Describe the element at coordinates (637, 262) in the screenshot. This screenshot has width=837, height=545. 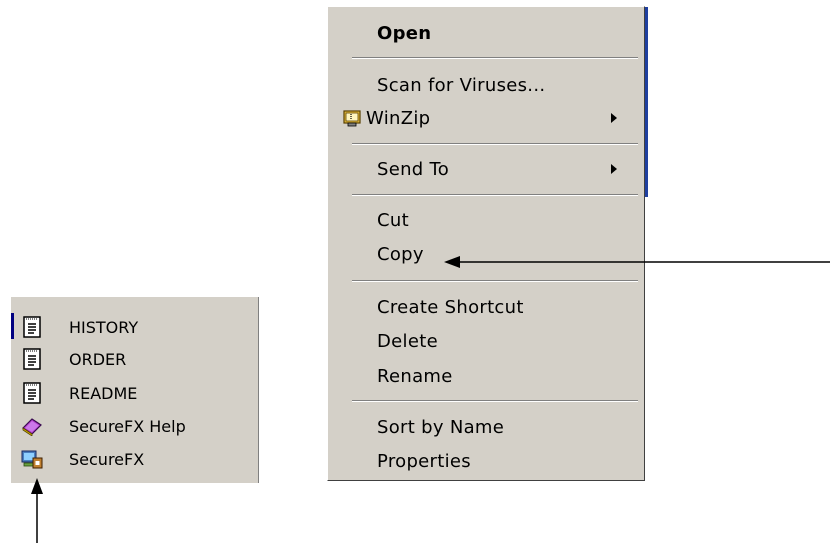
I see `copy-pointer-arrow-icon` at that location.